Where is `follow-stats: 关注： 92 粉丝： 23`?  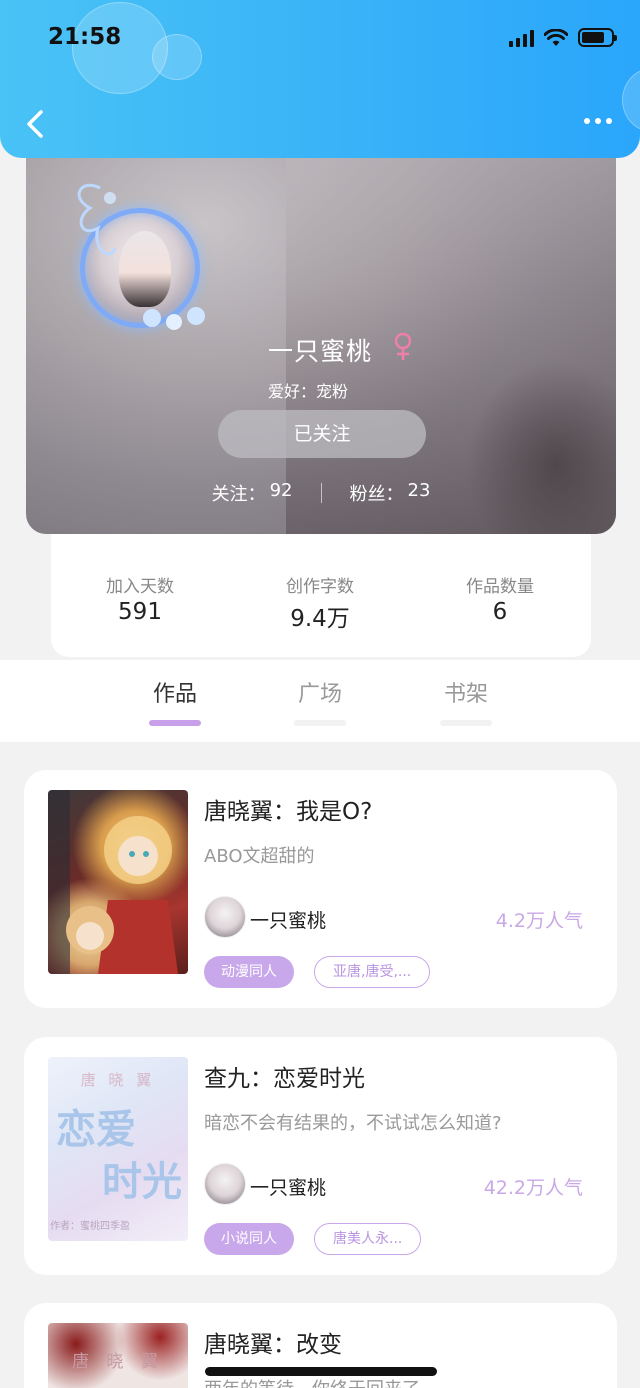
follow-stats: 关注： 92 粉丝： 23 is located at coordinates (321, 493).